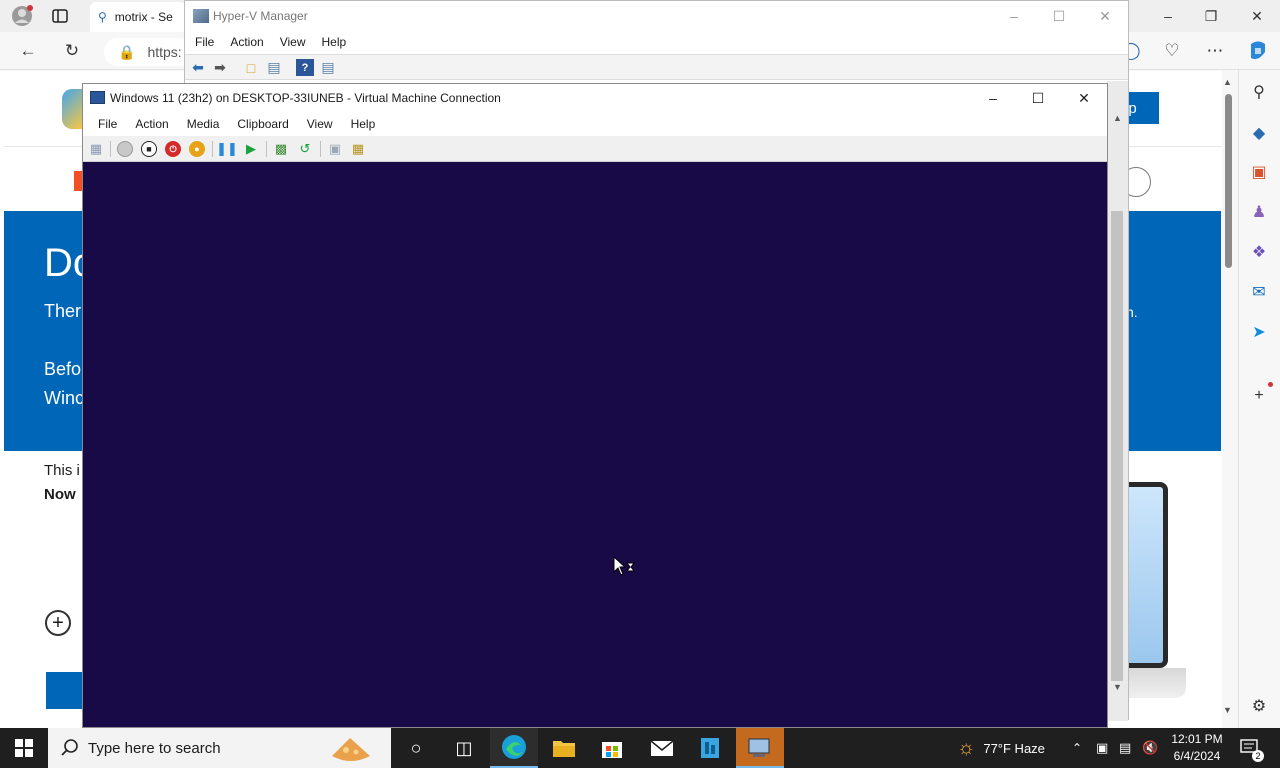  I want to click on volume-muted-icon: 🔇, so click(1150, 748).